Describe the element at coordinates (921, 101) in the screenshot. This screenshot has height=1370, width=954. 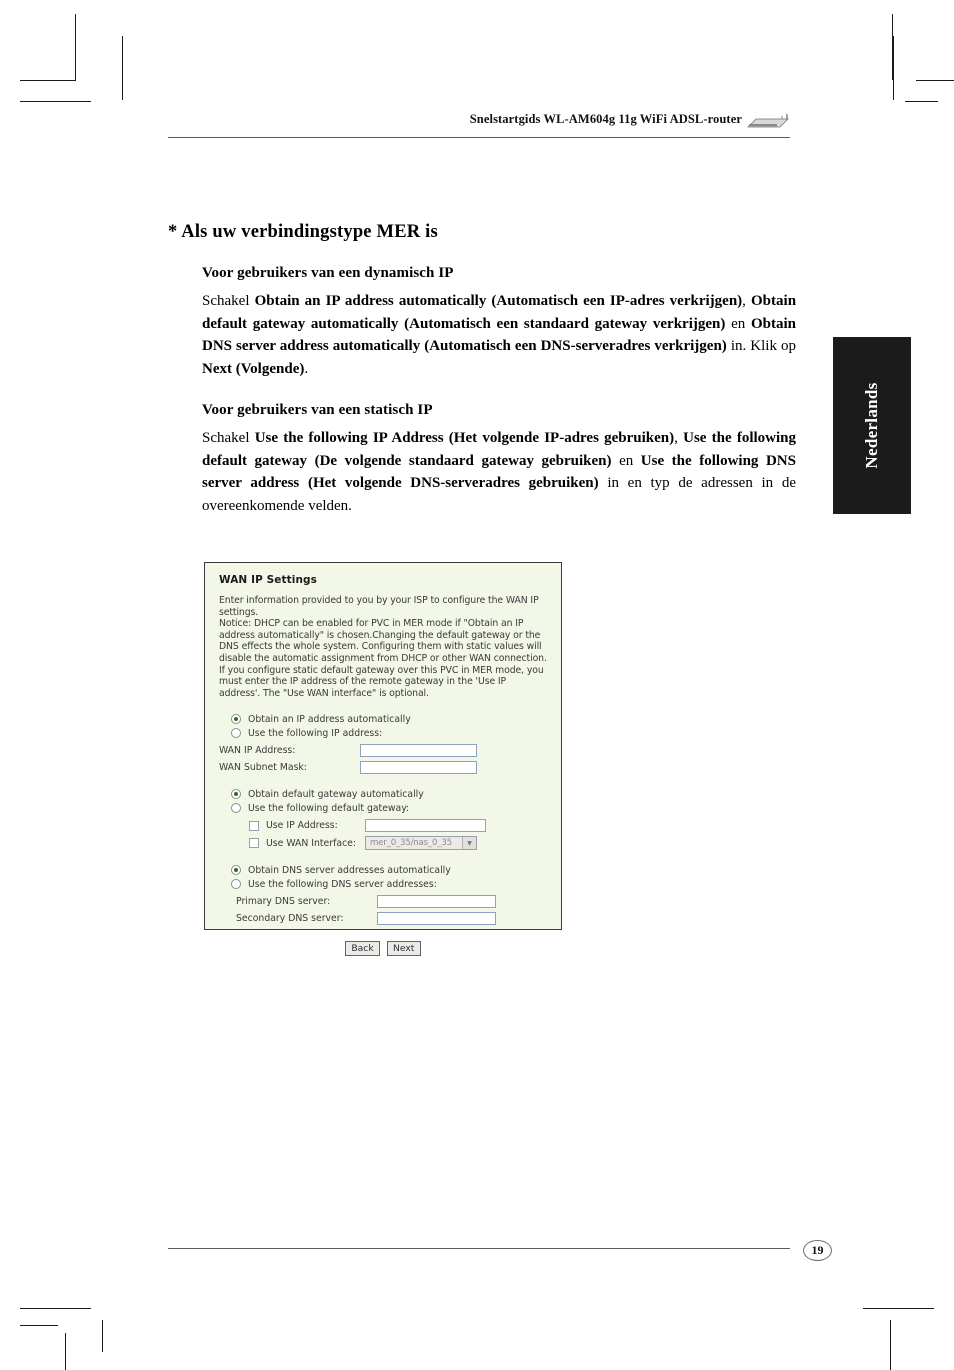
I see `crop-mark-tr-h2` at that location.